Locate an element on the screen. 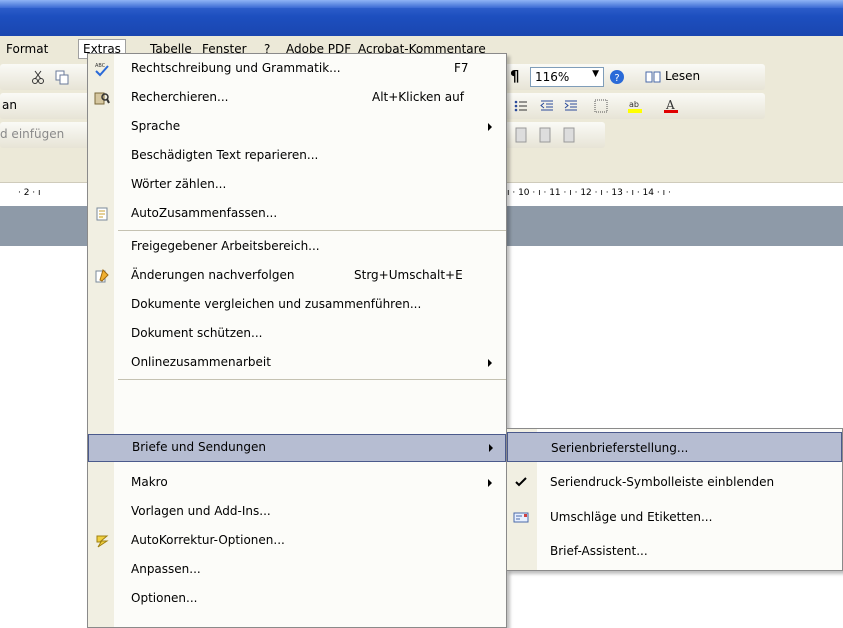 This screenshot has width=843, height=628. increase-indent-icon is located at coordinates (571, 106).